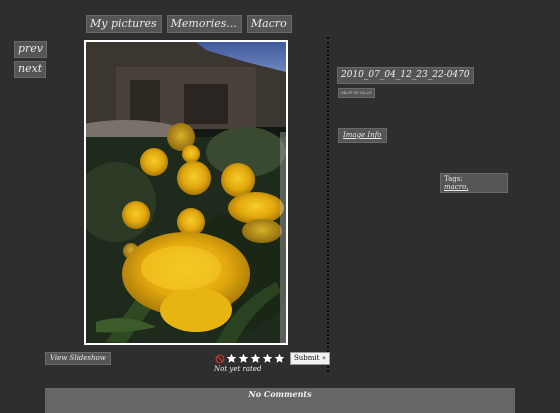  Describe the element at coordinates (310, 358) in the screenshot. I see `submit-rating-button: Submit »` at that location.